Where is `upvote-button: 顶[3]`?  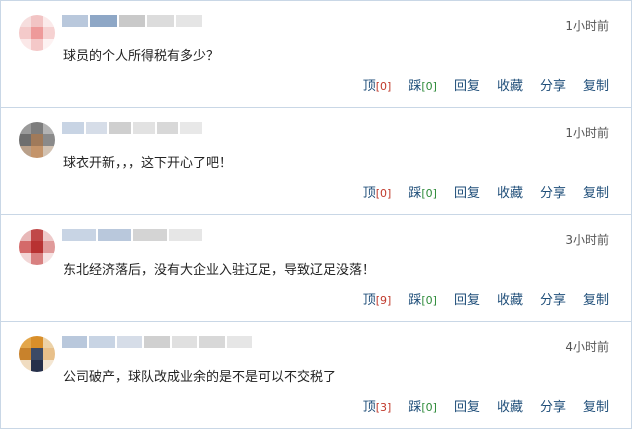 upvote-button: 顶[3] is located at coordinates (377, 405).